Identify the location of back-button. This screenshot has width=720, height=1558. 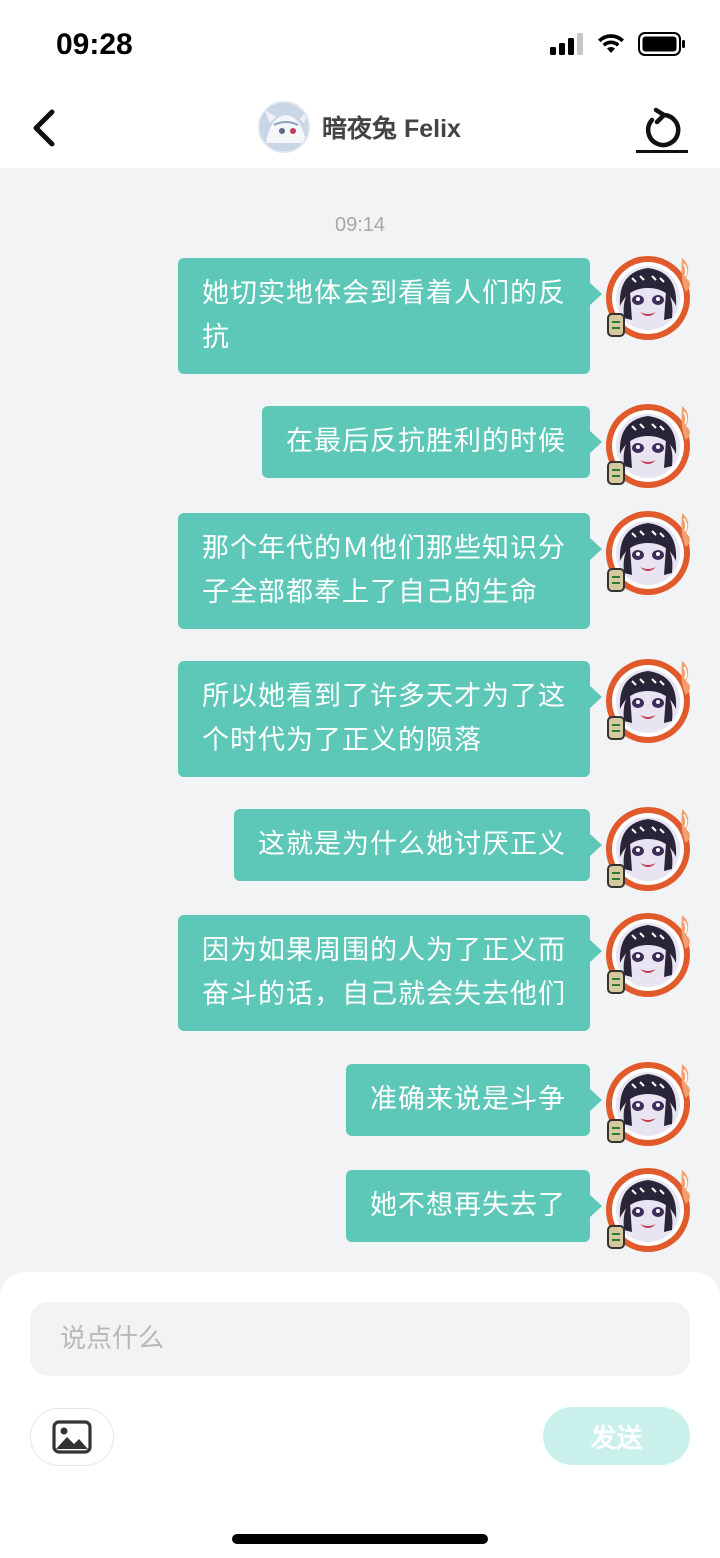
(46, 128).